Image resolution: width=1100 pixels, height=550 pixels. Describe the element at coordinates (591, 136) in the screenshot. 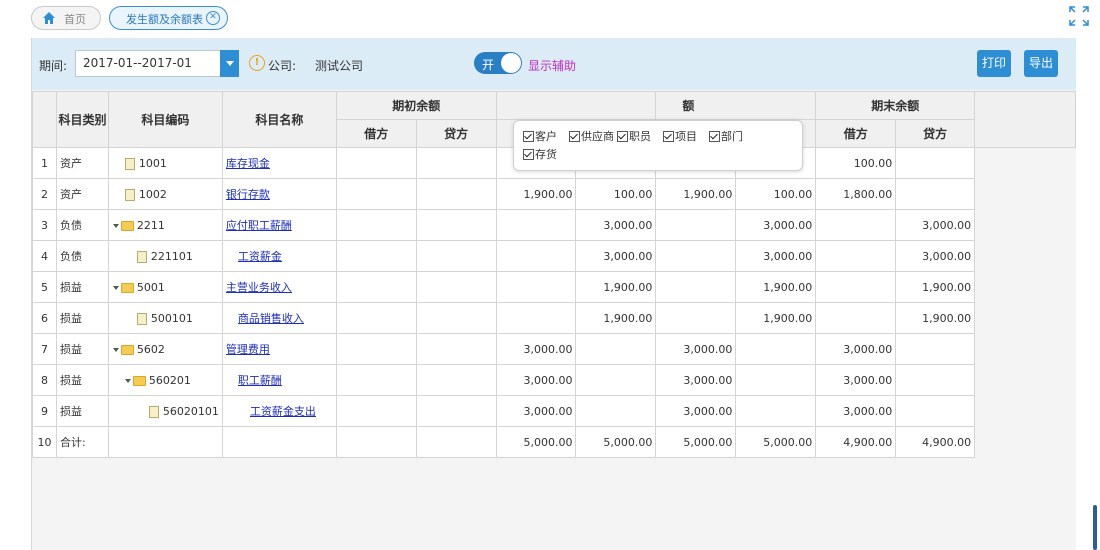

I see `aux-option-supplier: 供应商` at that location.